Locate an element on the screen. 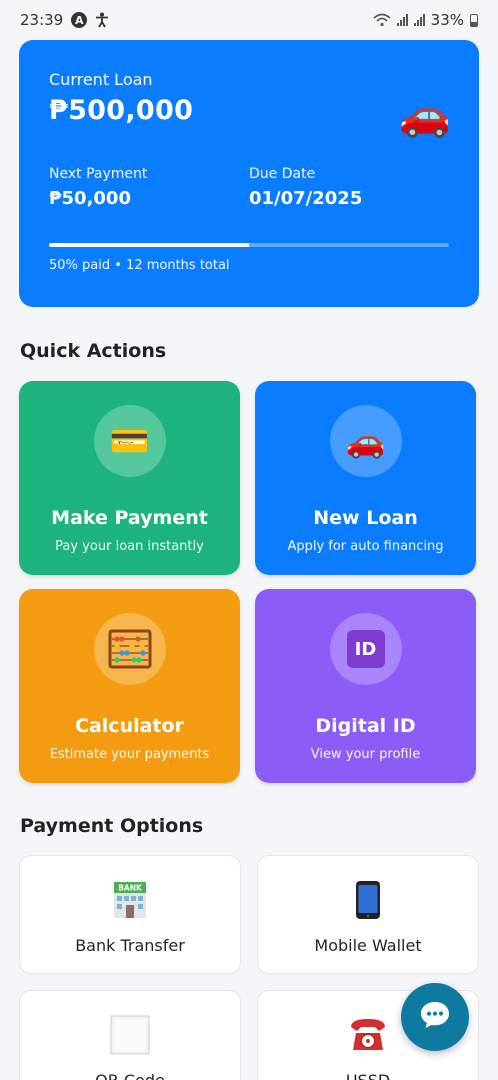 The width and height of the screenshot is (498, 1080). bank-icon-text: BANK is located at coordinates (130, 888).